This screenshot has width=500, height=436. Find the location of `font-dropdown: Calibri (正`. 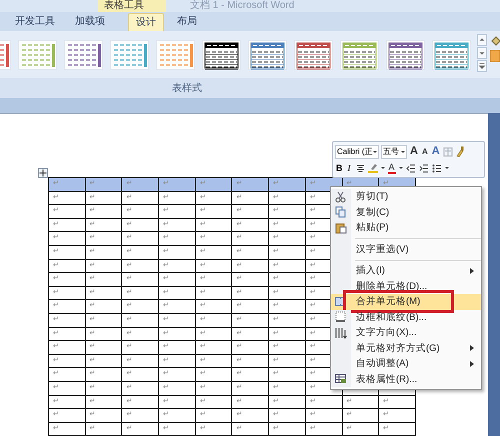

font-dropdown: Calibri (正 is located at coordinates (357, 151).